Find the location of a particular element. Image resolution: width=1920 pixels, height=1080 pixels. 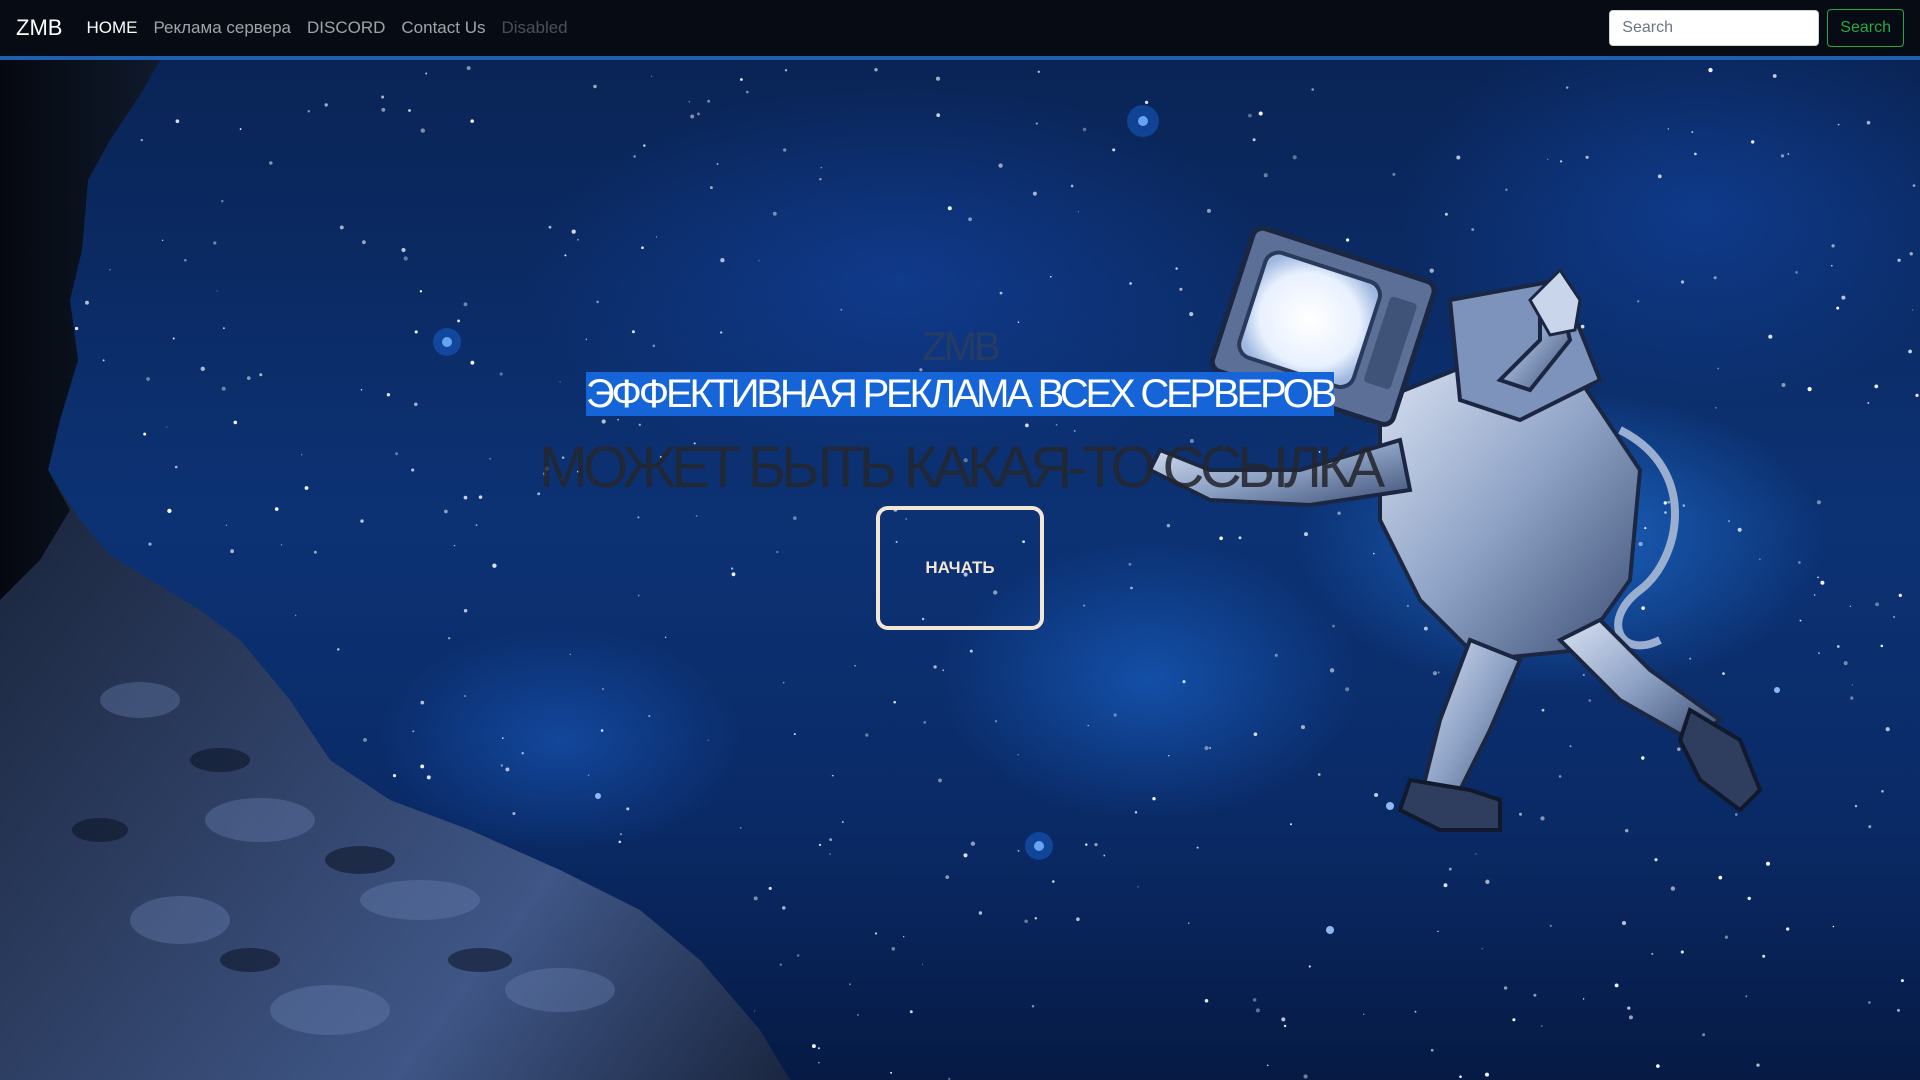

brand-logo: ZMB is located at coordinates (39, 28).